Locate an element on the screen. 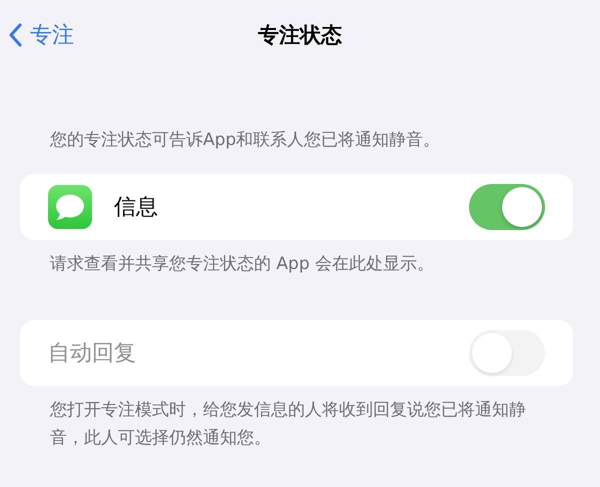  section-footer: 请求查看并共享您专注状态的 App 会在此处显示。 is located at coordinates (297, 274).